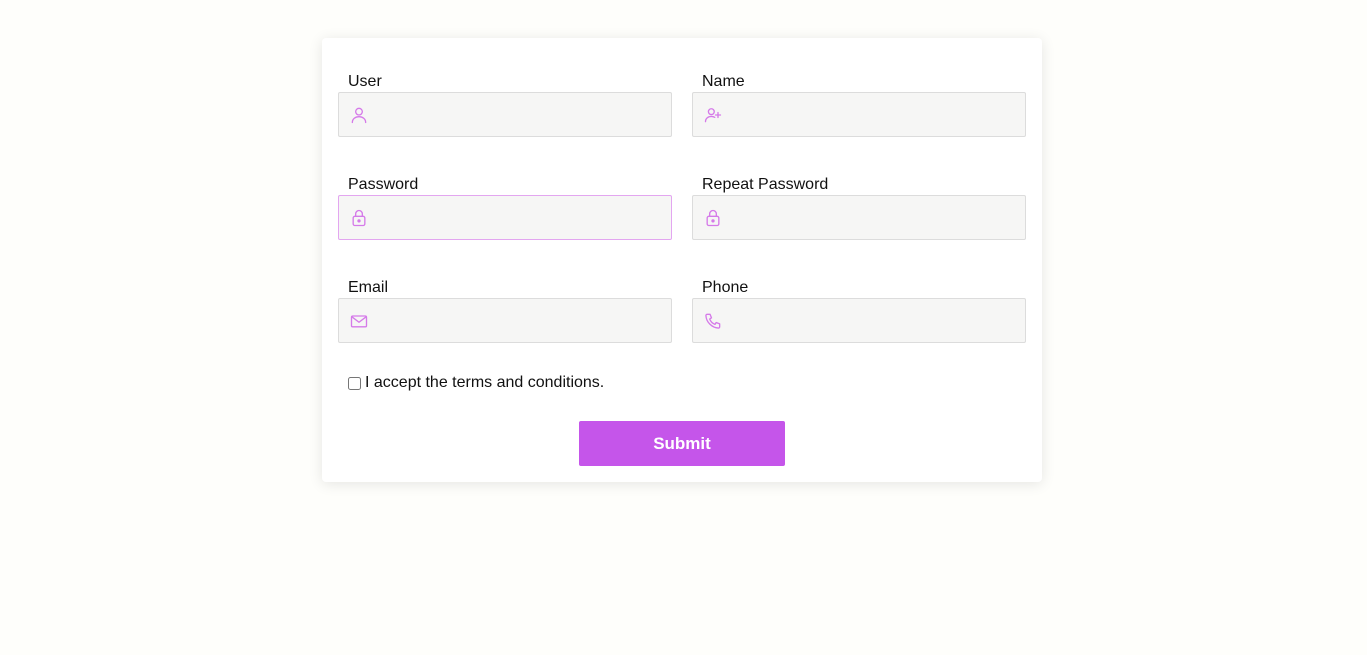 This screenshot has height=655, width=1367. Describe the element at coordinates (682, 443) in the screenshot. I see `submit-button: Submit` at that location.